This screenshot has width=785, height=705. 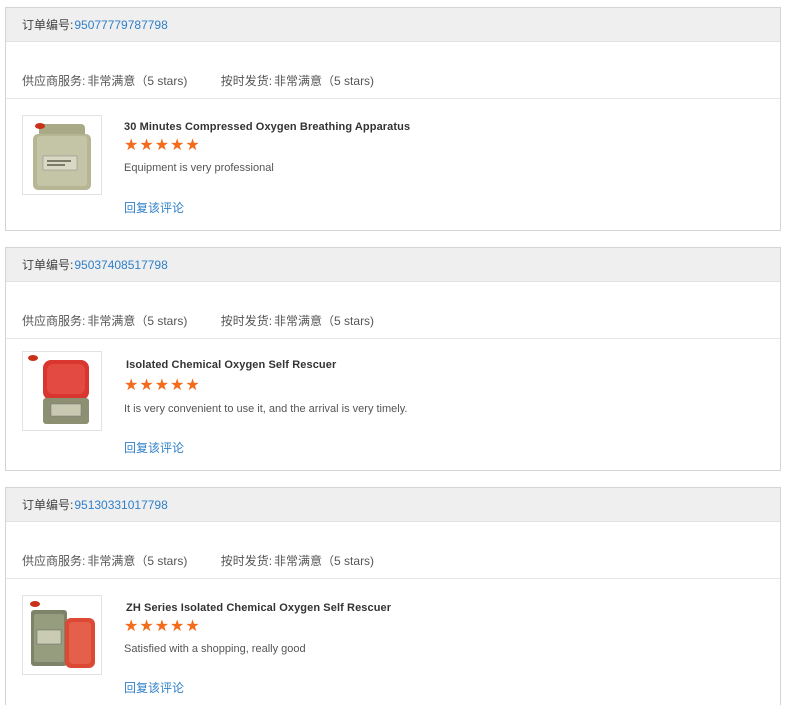 What do you see at coordinates (215, 649) in the screenshot?
I see `review-comment: Satisfied with a shopping, really good` at bounding box center [215, 649].